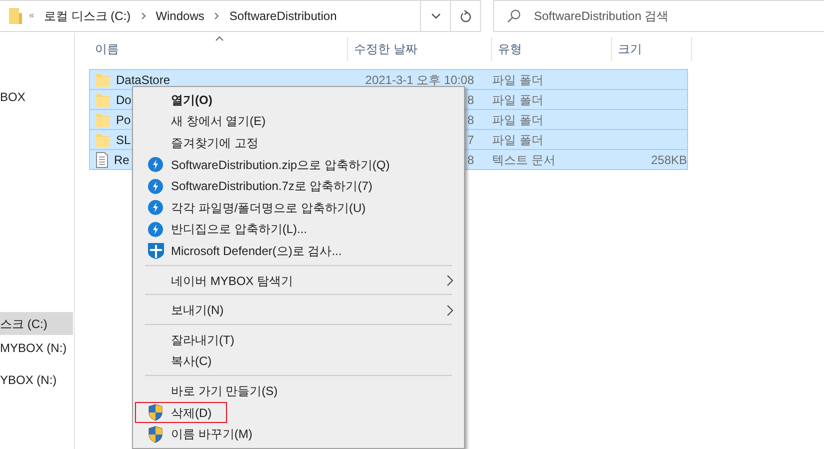 The width and height of the screenshot is (824, 449). Describe the element at coordinates (668, 159) in the screenshot. I see `file-size: 258KB` at that location.